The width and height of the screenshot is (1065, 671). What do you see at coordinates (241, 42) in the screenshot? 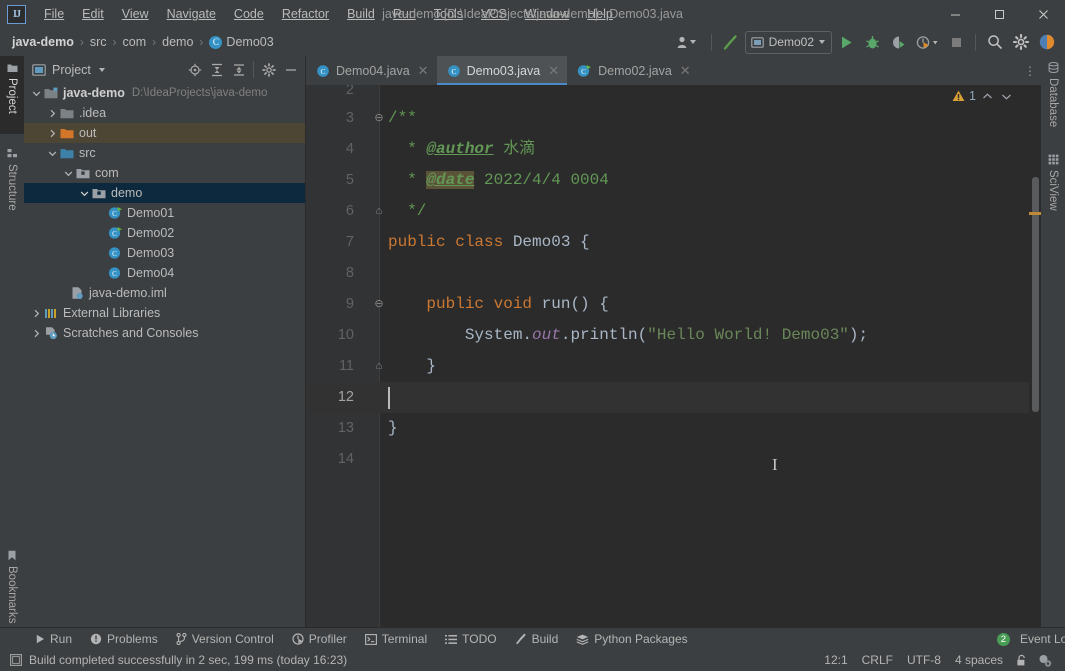
I see `breadcrumb-item-demo03: C Demo03` at bounding box center [241, 42].